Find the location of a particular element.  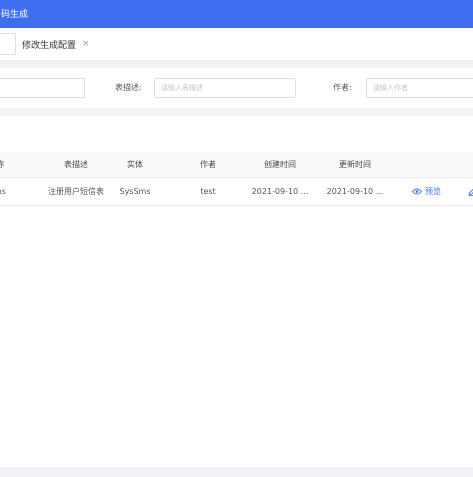

top-header-bar: 码生成 is located at coordinates (236, 14).